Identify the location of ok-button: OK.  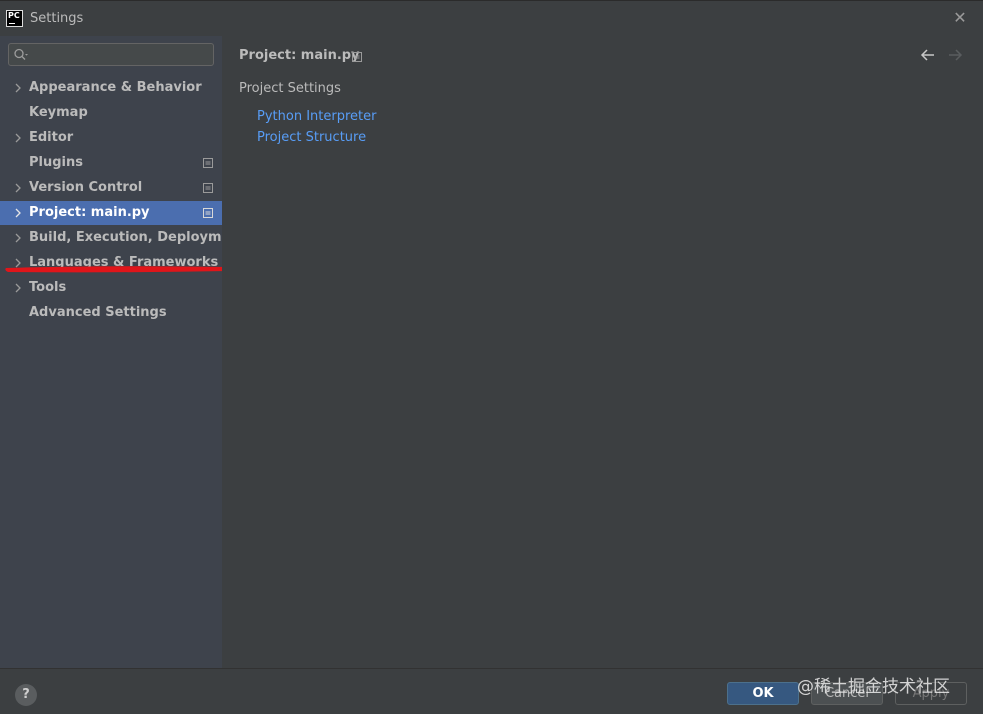
(763, 693).